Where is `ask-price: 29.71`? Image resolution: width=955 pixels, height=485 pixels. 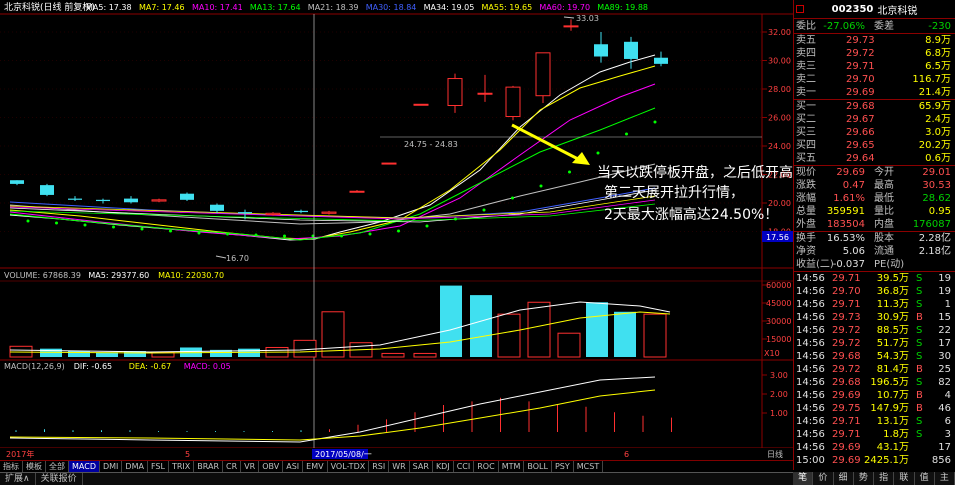
ask-price: 29.71 is located at coordinates (860, 66).